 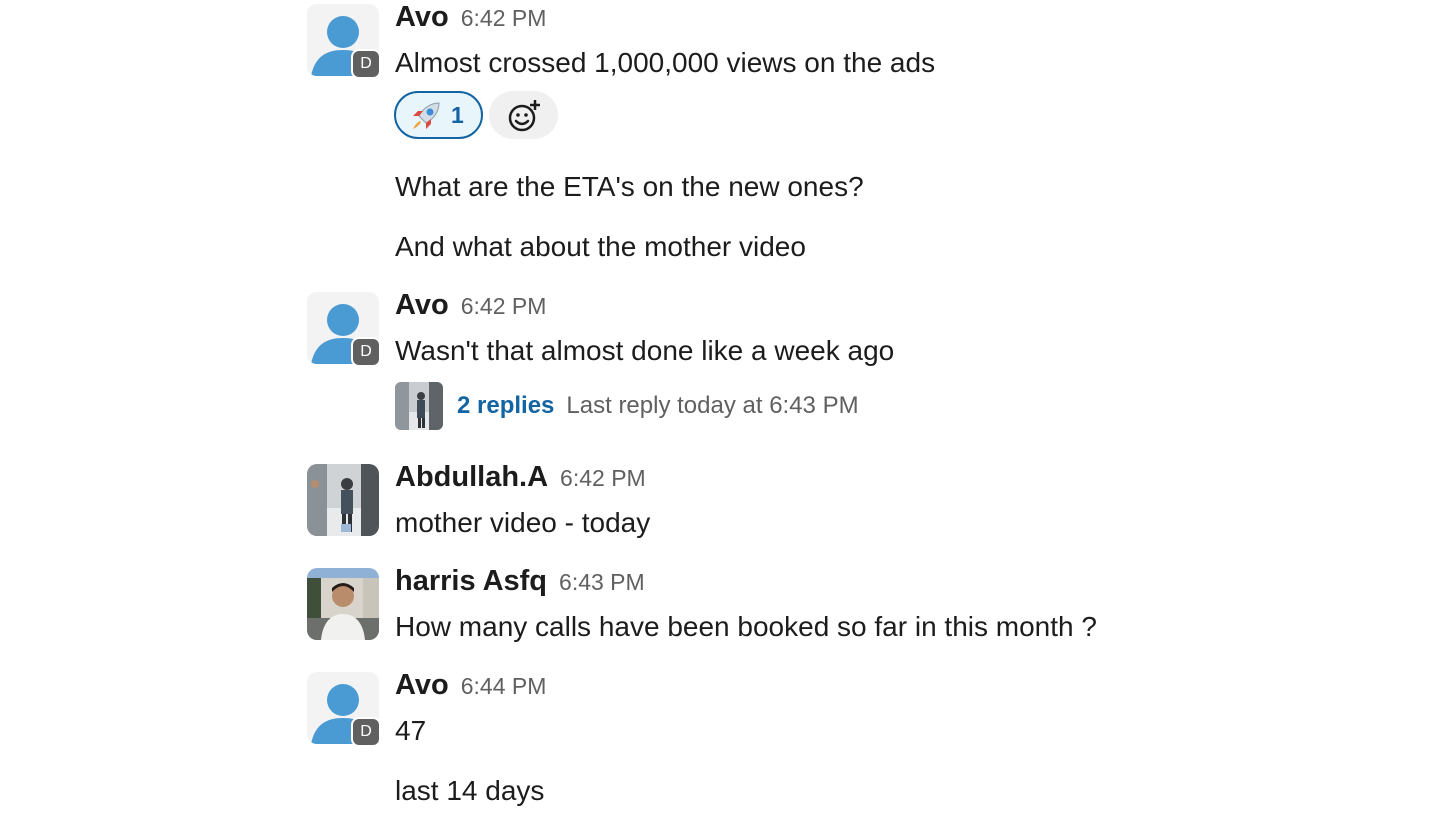 I want to click on message-header: harris Asfq 6:43 PM, so click(x=520, y=581).